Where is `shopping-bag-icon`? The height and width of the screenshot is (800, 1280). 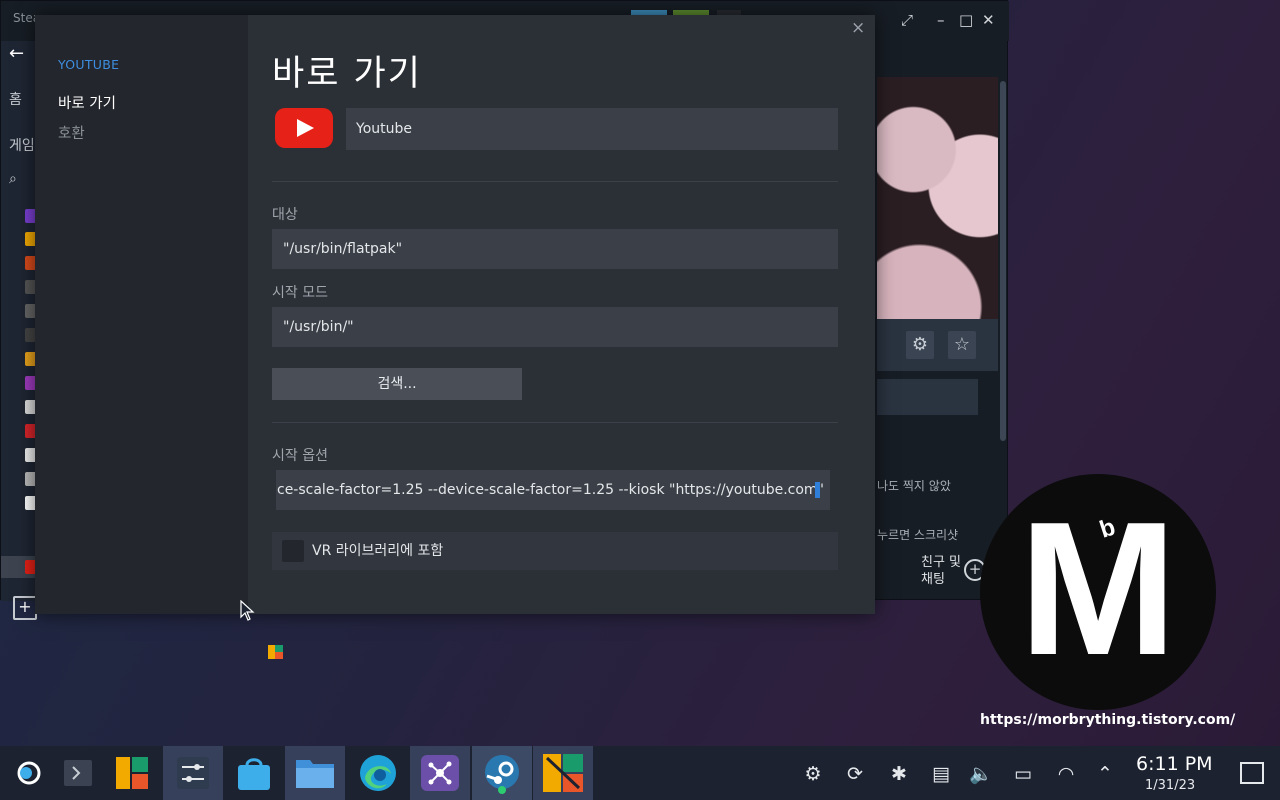
shopping-bag-icon is located at coordinates (254, 774).